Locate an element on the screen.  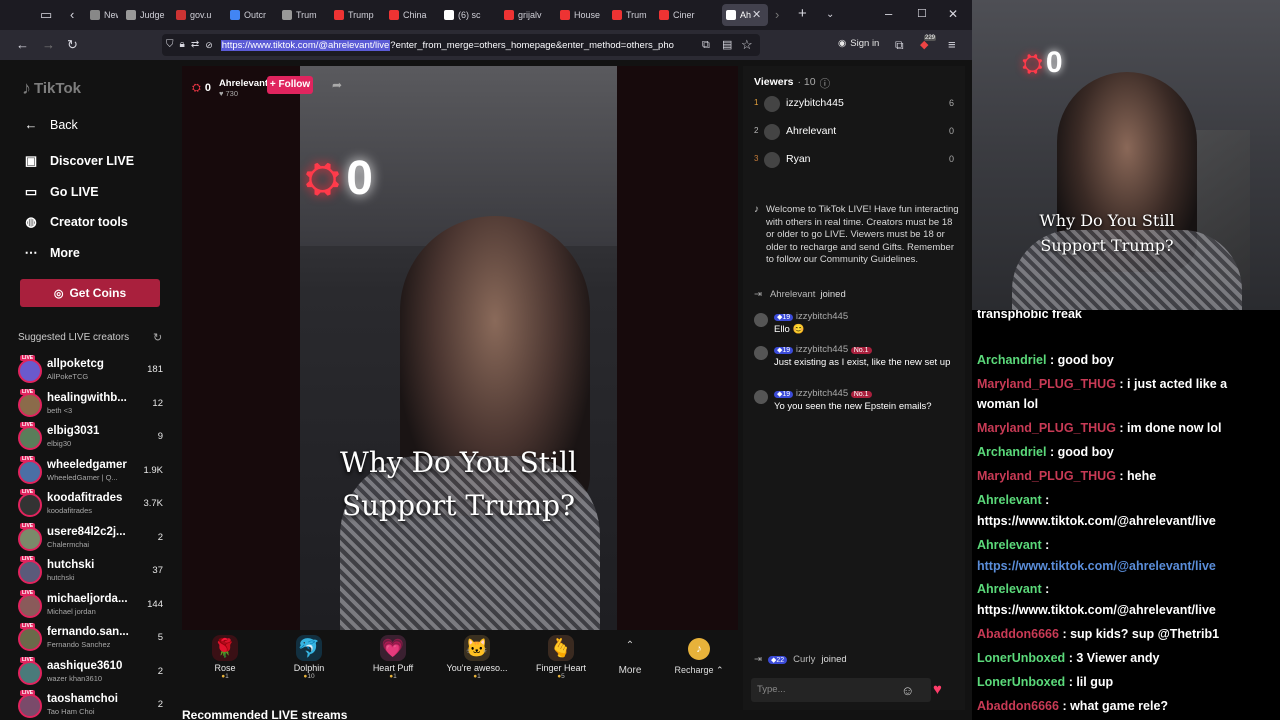
reader-view-icon: ▤ is located at coordinates (727, 45).